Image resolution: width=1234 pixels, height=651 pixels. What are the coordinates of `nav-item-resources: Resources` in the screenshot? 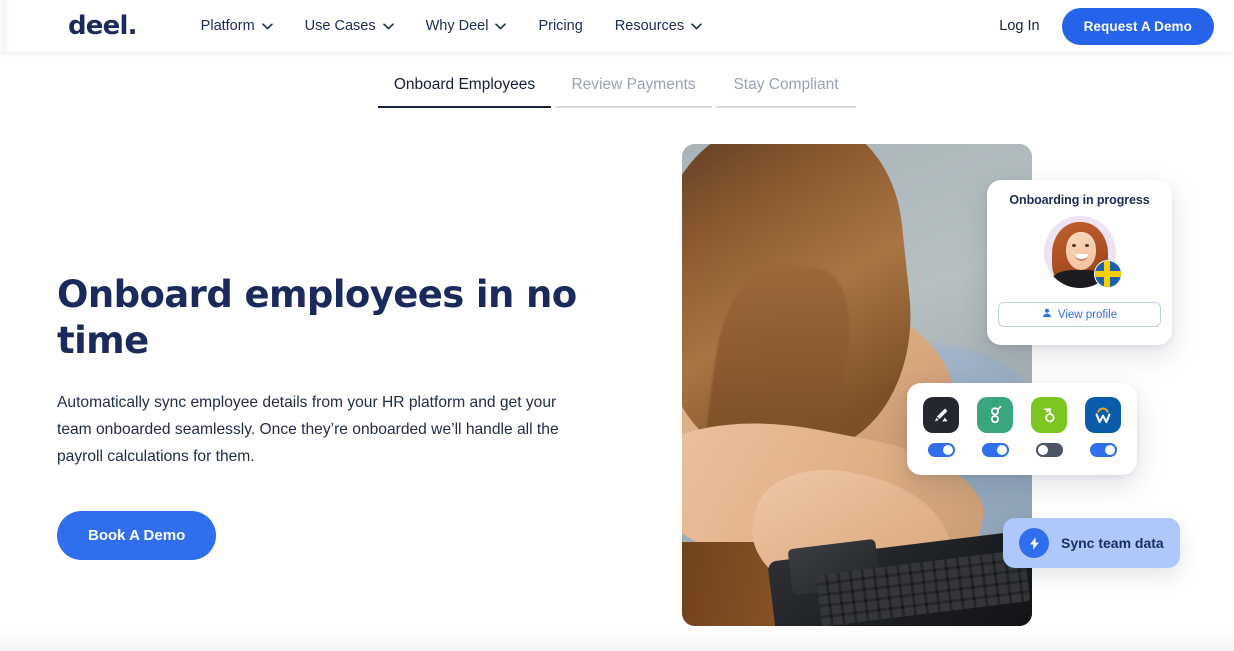 It's located at (658, 26).